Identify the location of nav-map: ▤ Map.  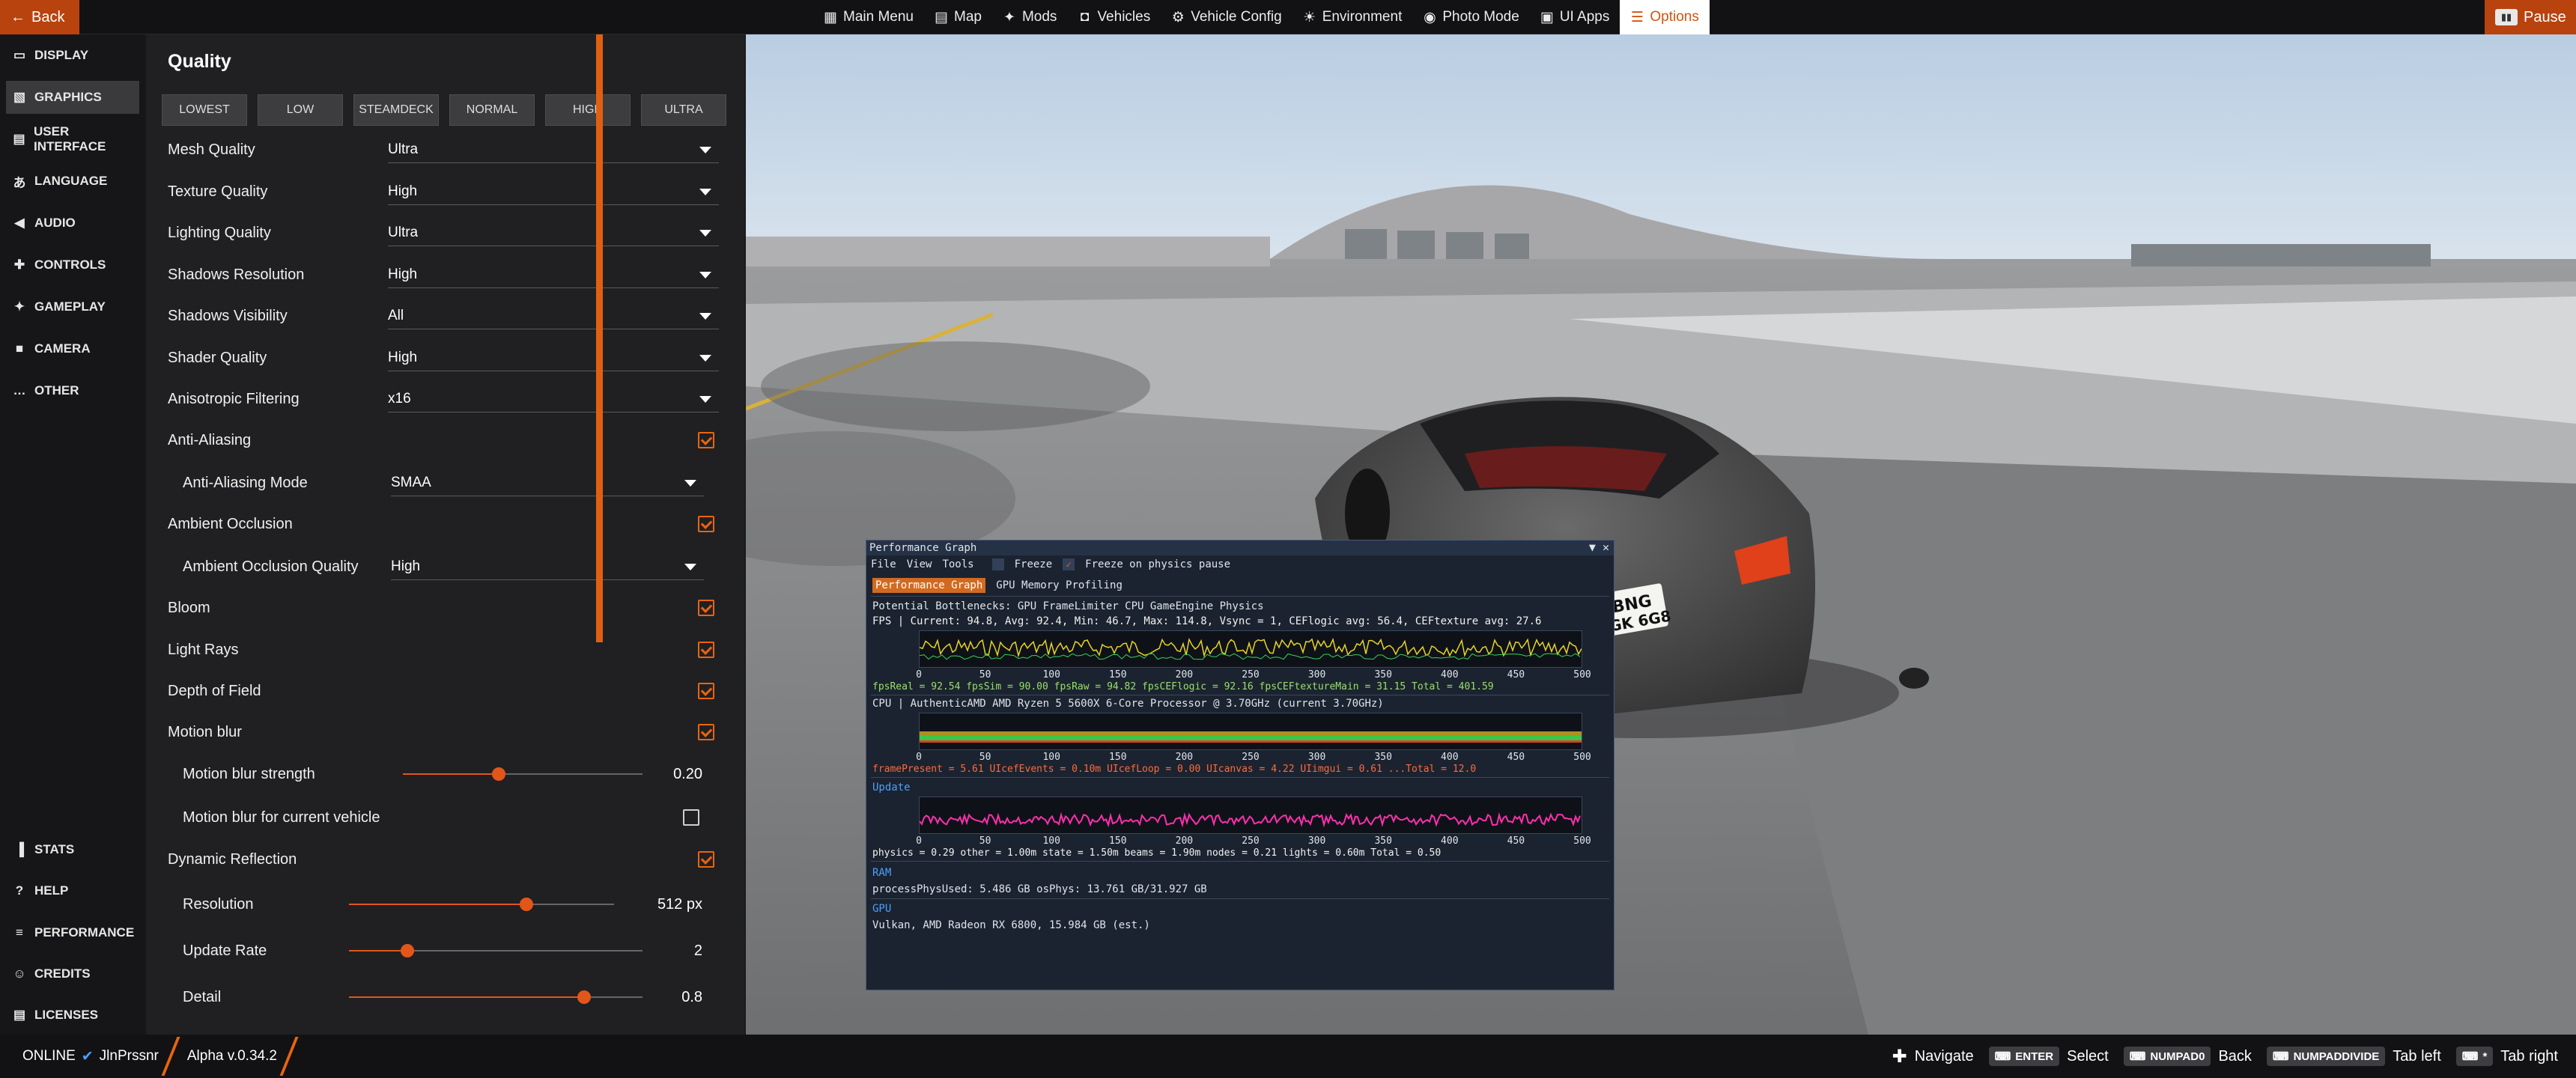
(958, 17).